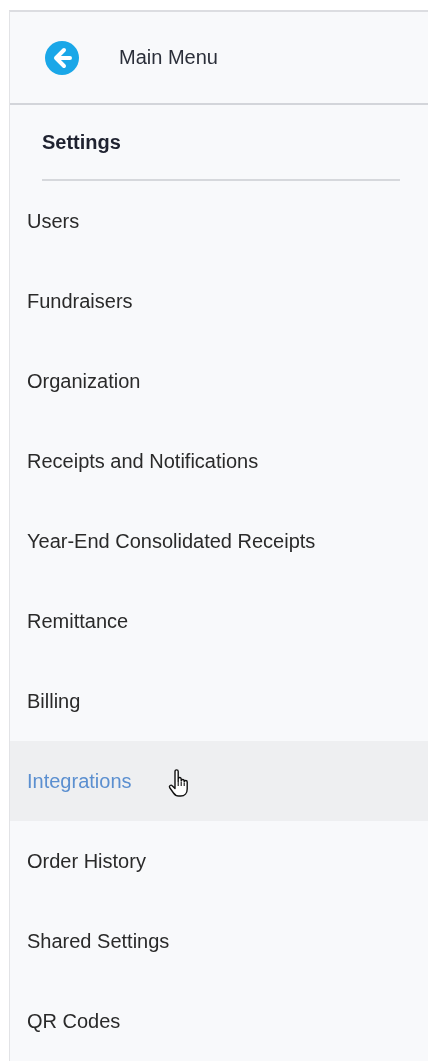  I want to click on section-title: Settings, so click(81, 142).